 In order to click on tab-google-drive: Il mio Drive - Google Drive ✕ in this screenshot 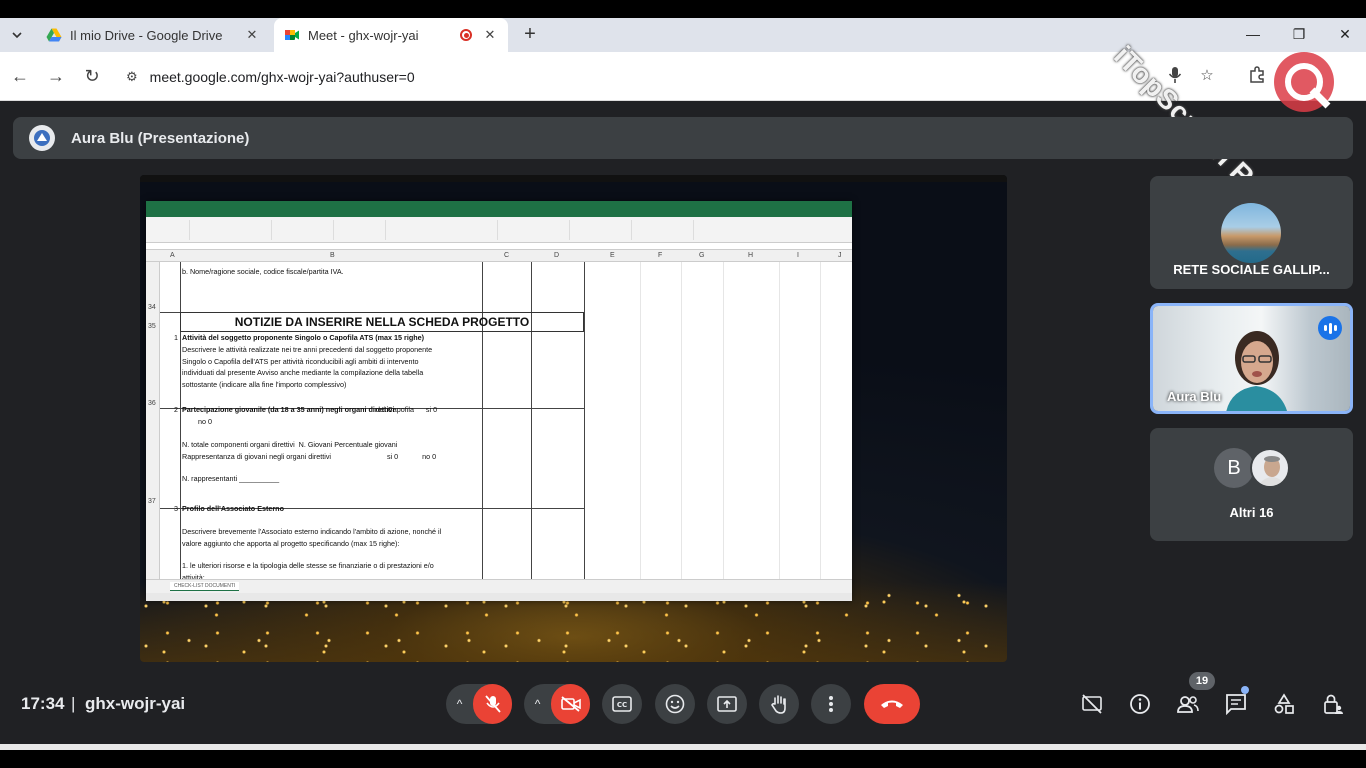, I will do `click(153, 35)`.